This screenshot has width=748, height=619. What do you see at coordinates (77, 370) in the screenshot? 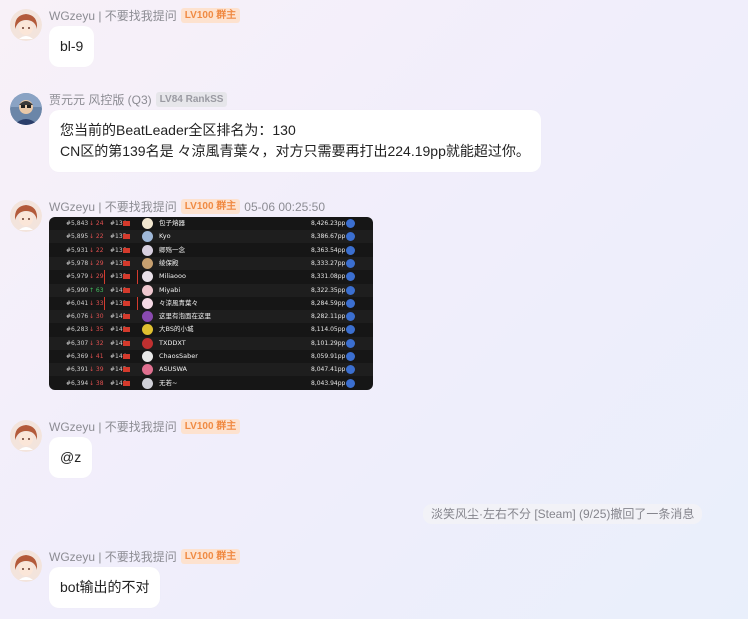
I see `global-rank: #6,391` at bounding box center [77, 370].